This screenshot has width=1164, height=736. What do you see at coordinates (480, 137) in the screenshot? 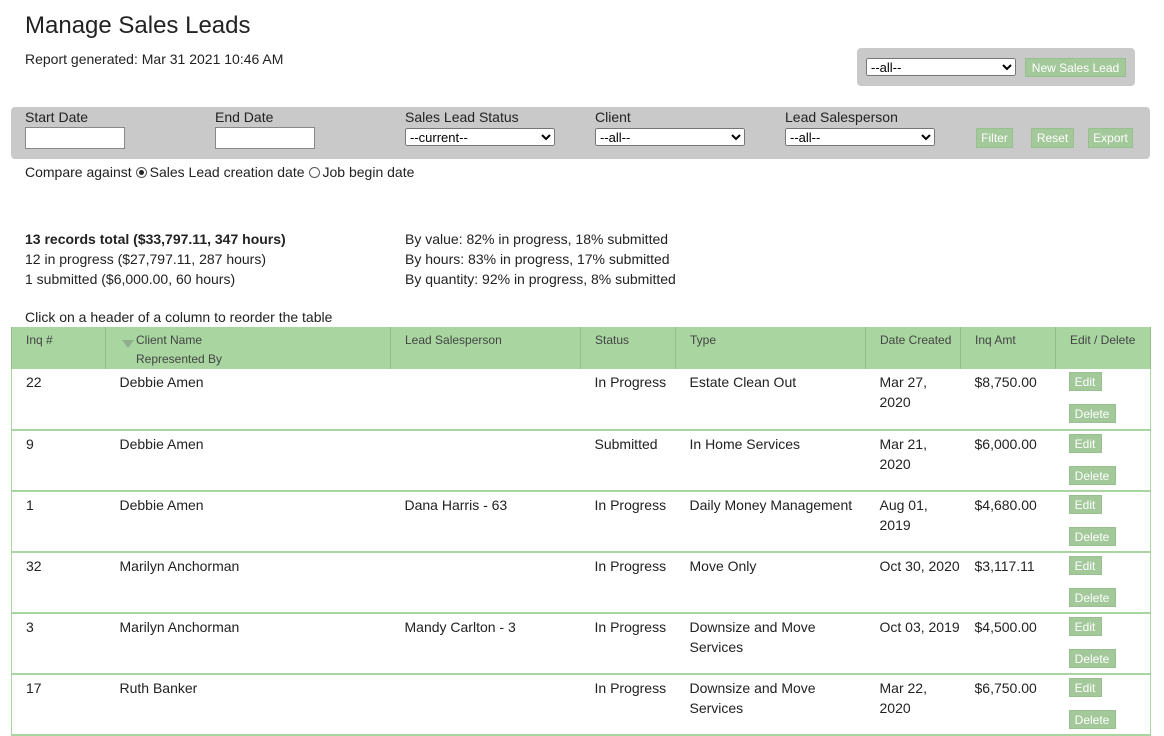
I see `status-select: --current--` at bounding box center [480, 137].